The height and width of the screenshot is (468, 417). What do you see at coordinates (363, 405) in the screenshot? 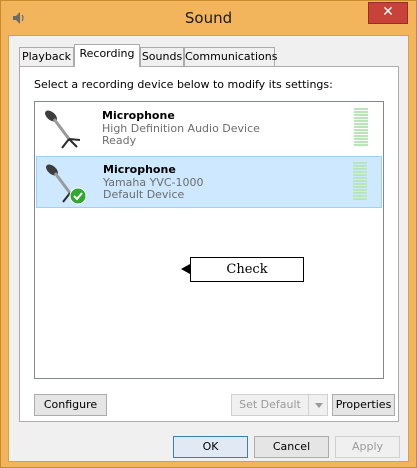
I see `properties-button: Properties` at bounding box center [363, 405].